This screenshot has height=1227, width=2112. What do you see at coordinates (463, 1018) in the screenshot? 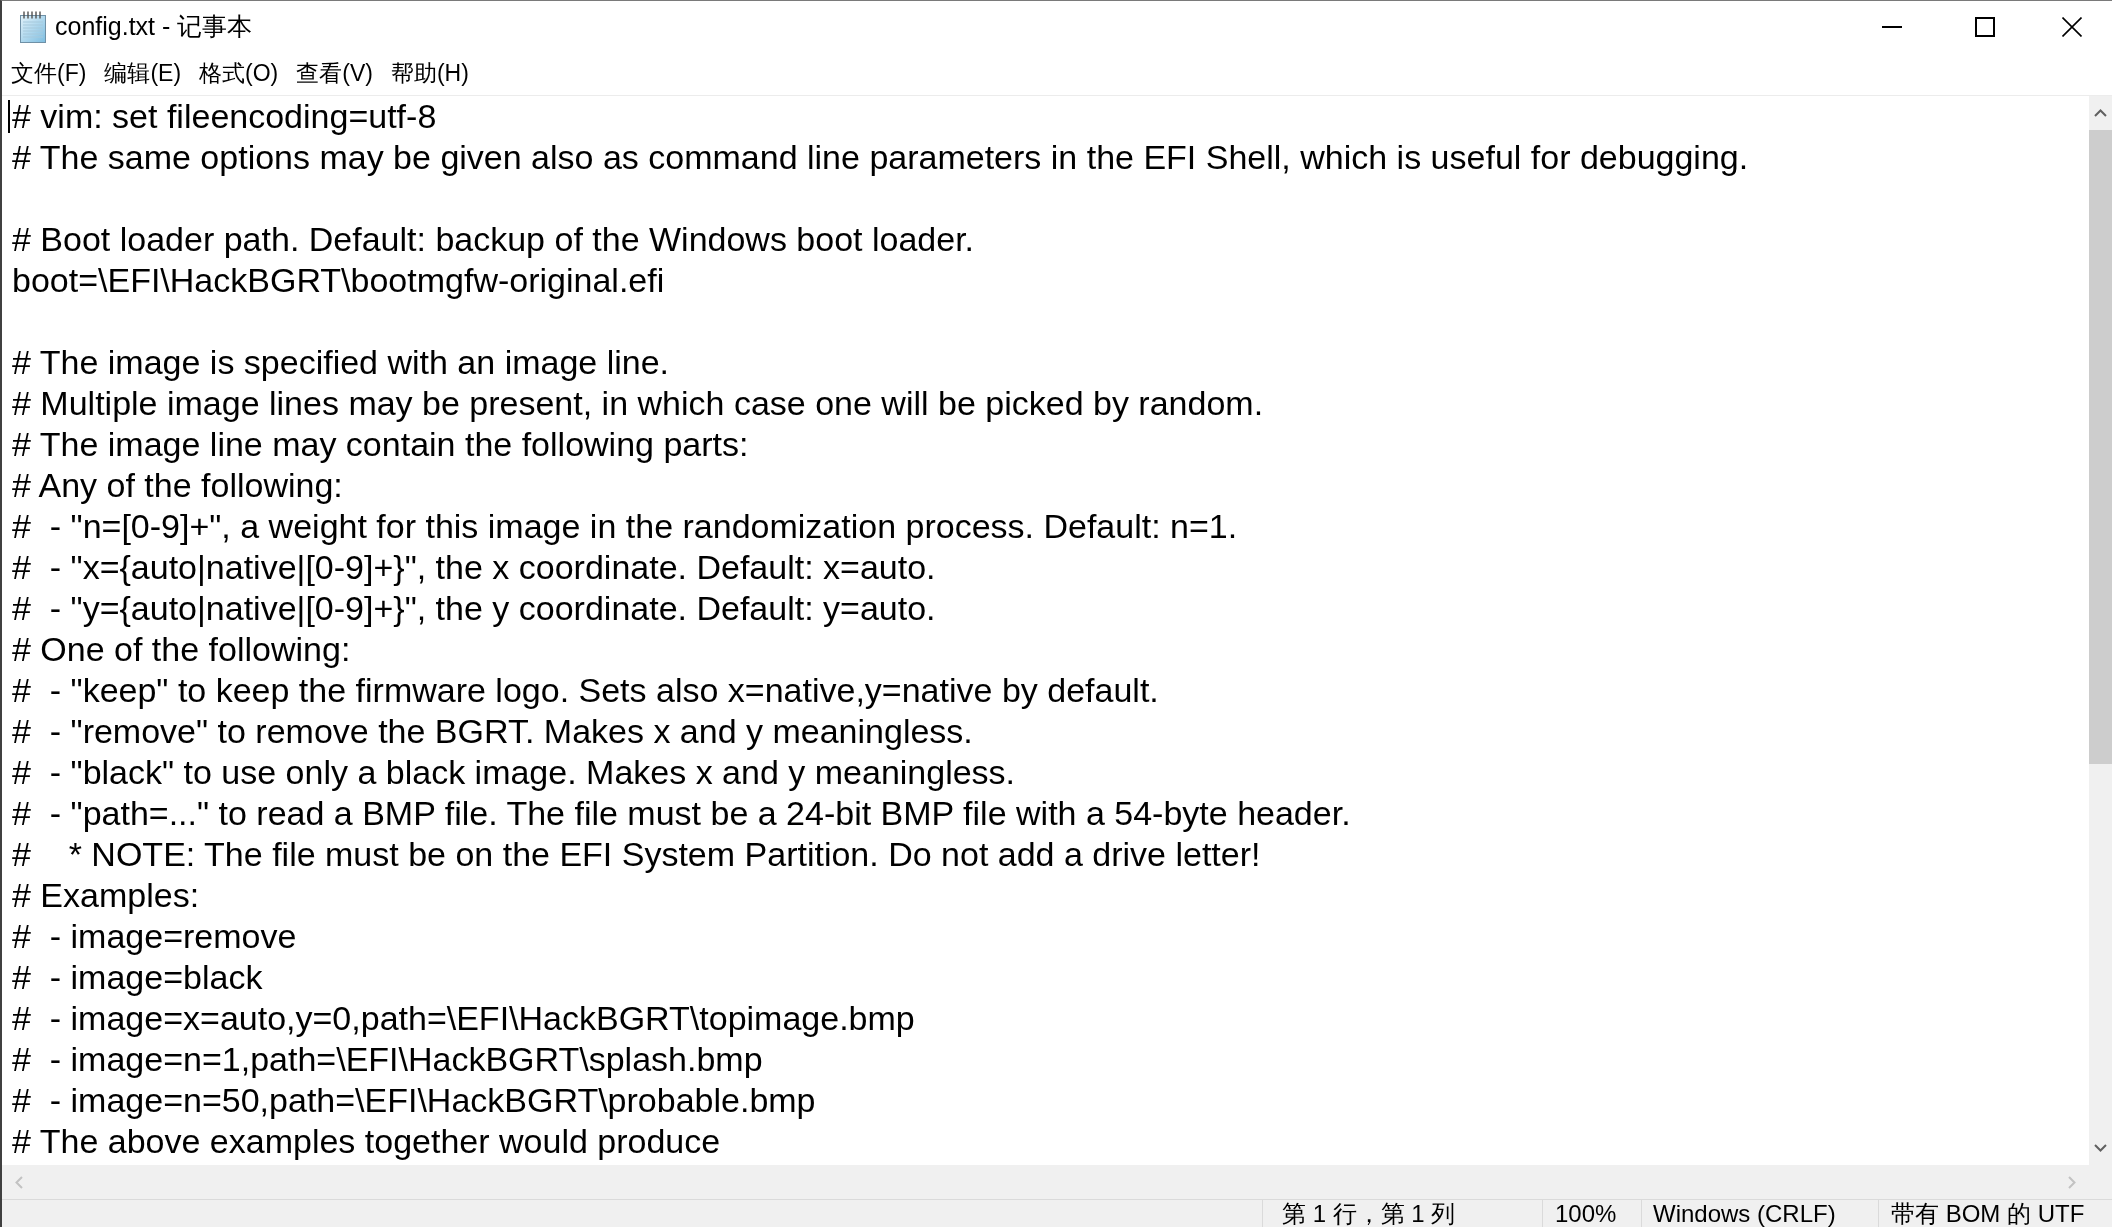
I see `text-line: # - image=x=auto,y=0,path=\EFI\HackBGRT\topimage.bmp` at bounding box center [463, 1018].